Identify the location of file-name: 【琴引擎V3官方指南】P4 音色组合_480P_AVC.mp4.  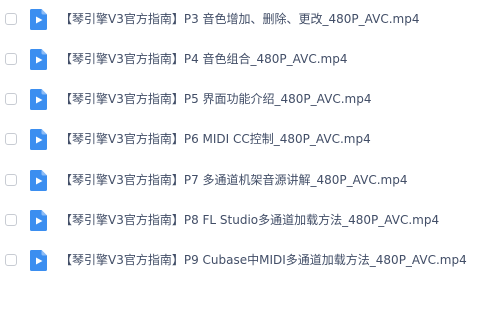
(203, 59).